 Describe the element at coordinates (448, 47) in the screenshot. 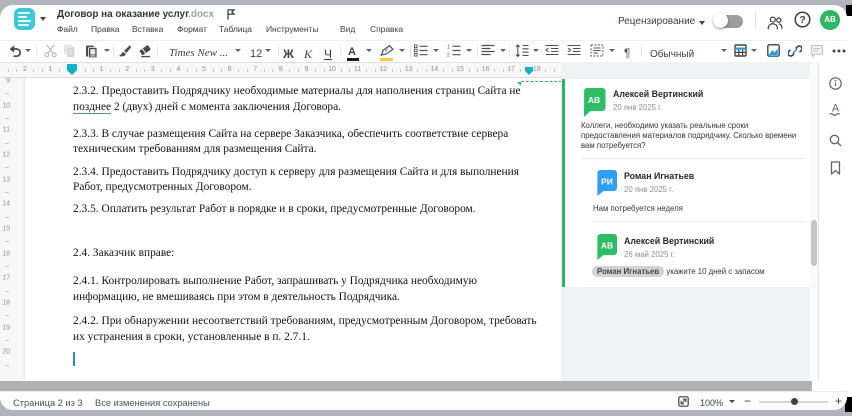

I see `svg-text: 1` at that location.